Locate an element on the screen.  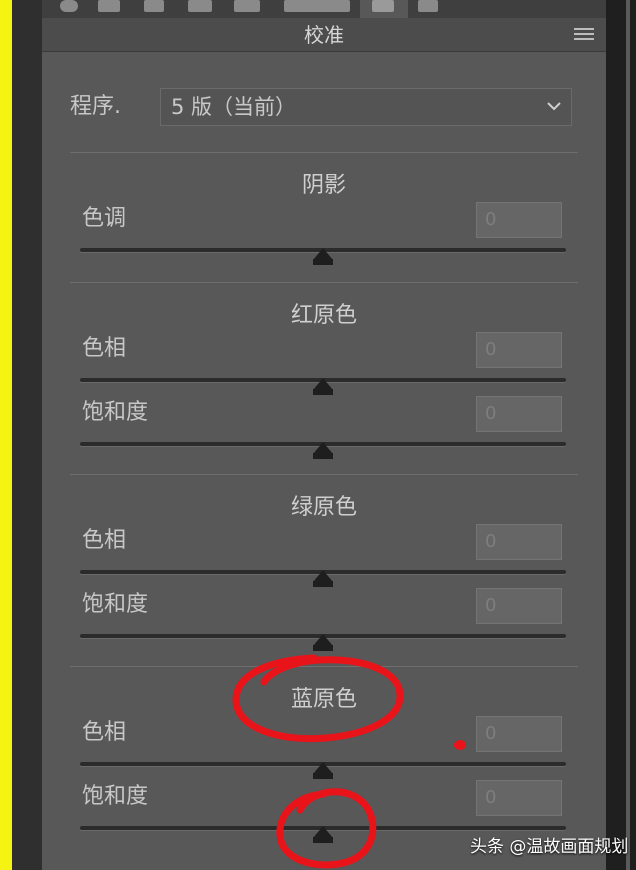
panel-title: 校准 is located at coordinates (324, 35).